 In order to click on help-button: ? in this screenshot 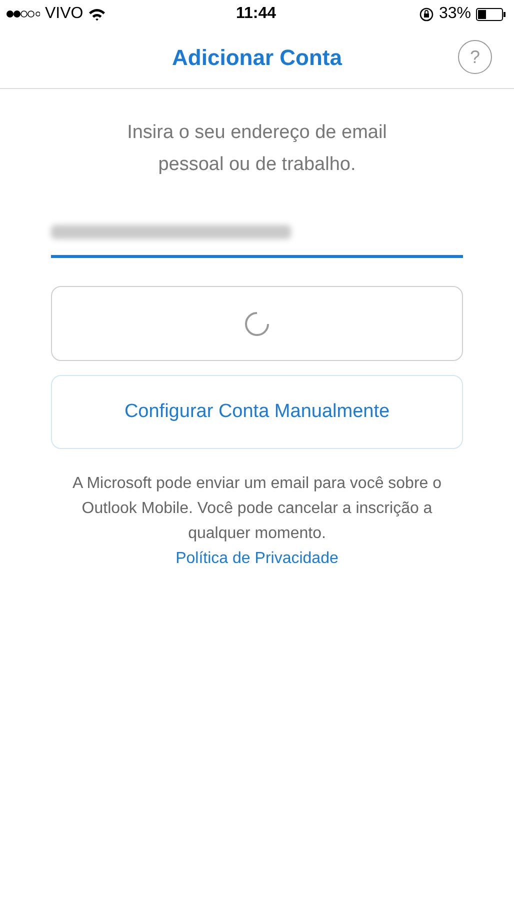, I will do `click(475, 57)`.